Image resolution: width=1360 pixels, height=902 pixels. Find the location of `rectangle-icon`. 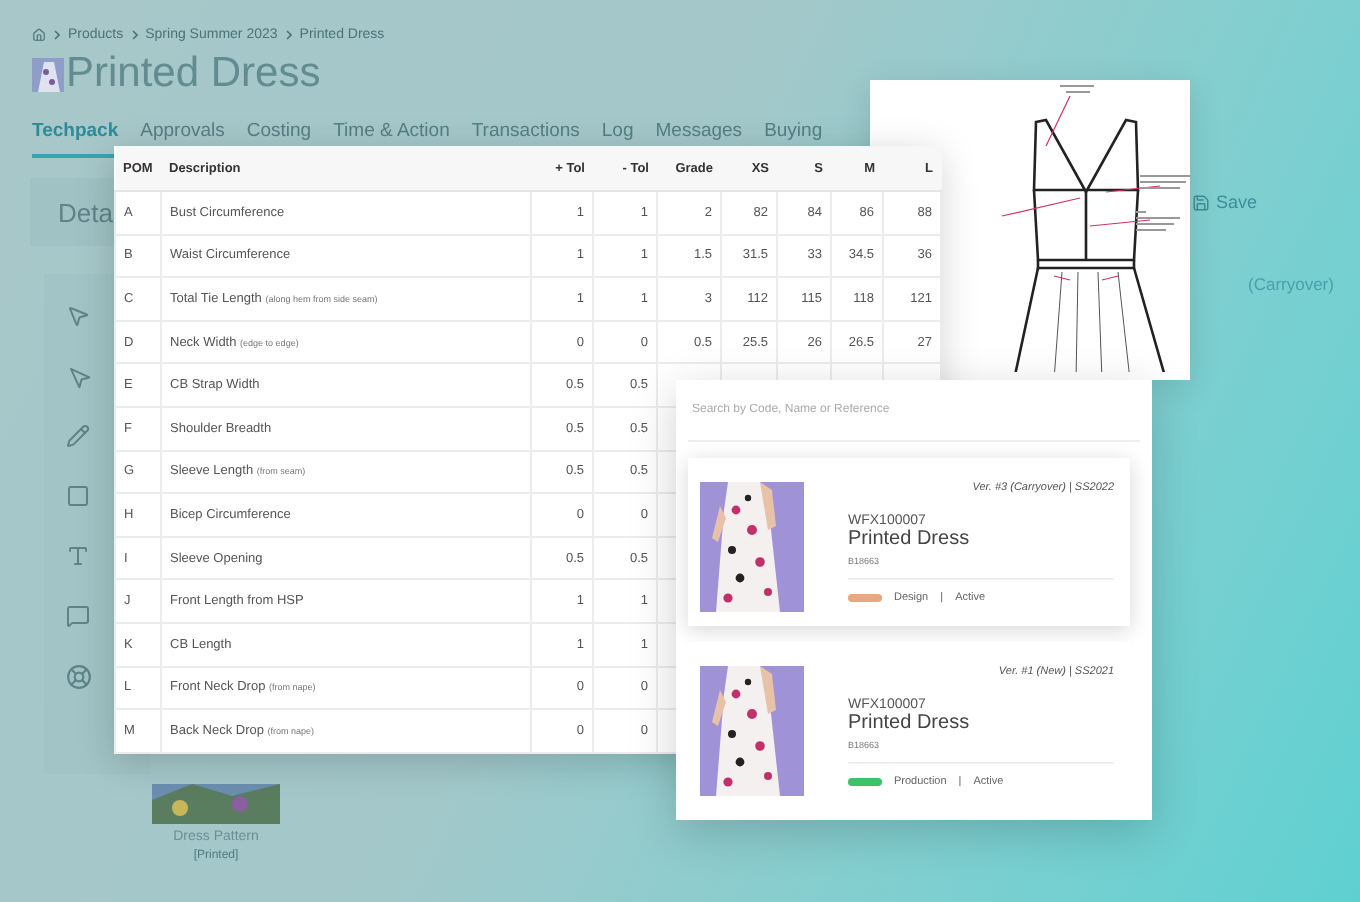

rectangle-icon is located at coordinates (78, 496).